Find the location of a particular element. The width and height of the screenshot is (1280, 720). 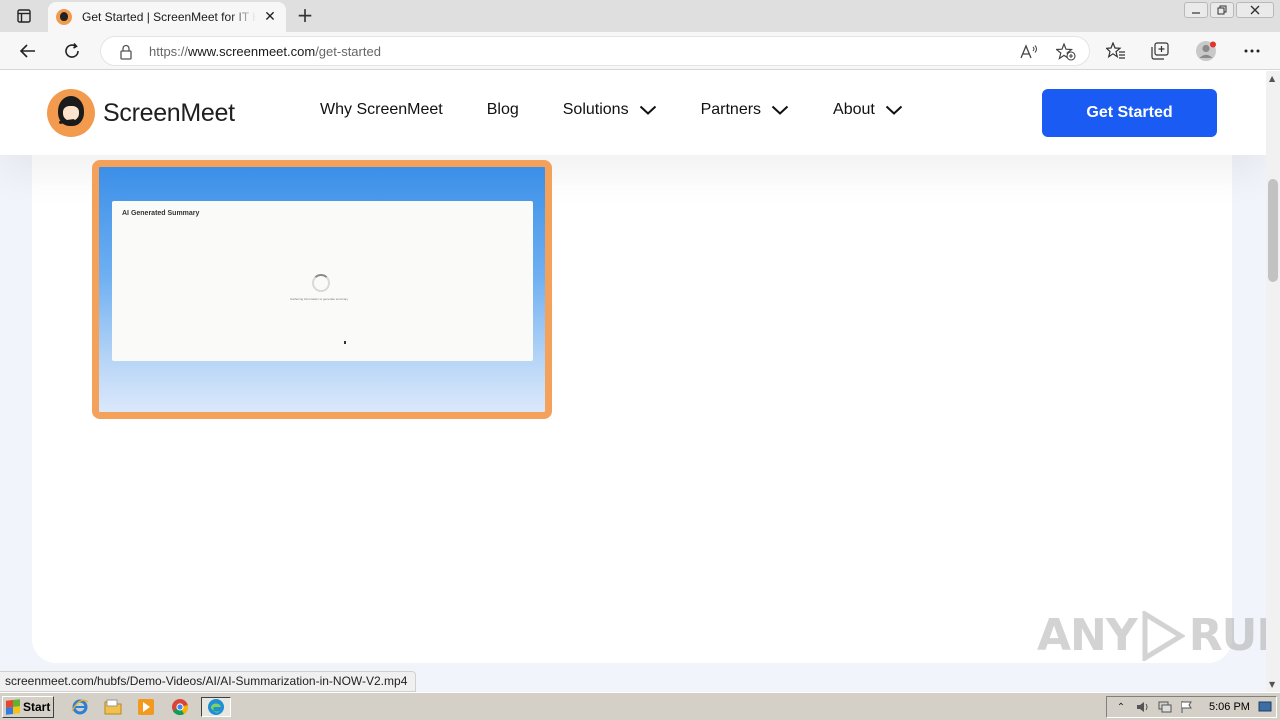

nav-item-about: About is located at coordinates (868, 110).